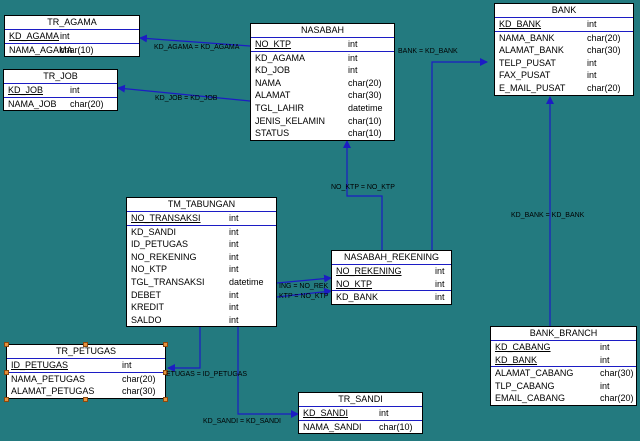 The image size is (640, 441). I want to click on rel-label-job: KD_JOB = KD_JOB, so click(186, 98).